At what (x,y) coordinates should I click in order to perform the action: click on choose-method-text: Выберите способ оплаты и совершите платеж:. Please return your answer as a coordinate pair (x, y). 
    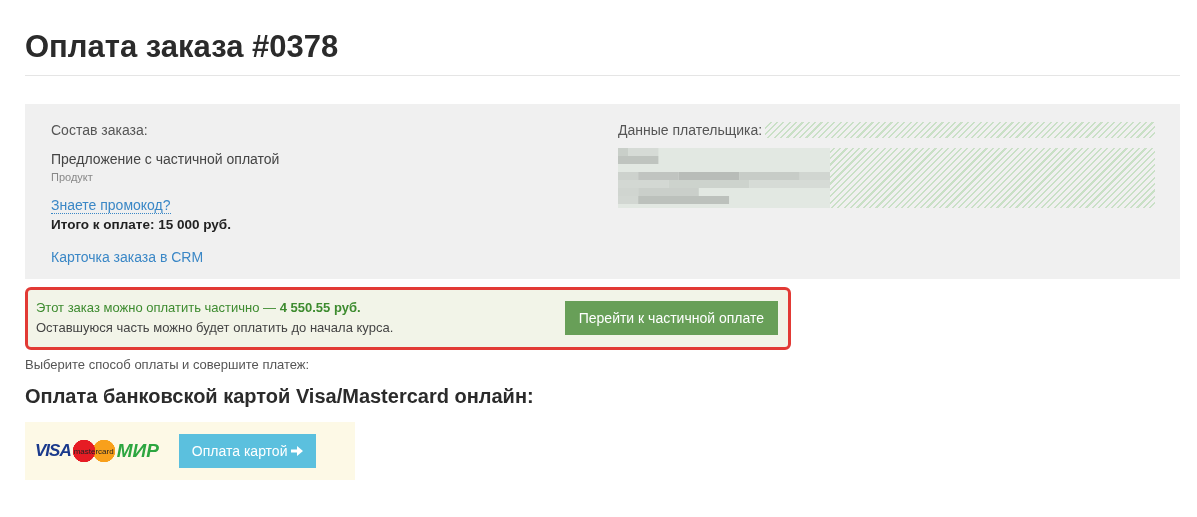
    Looking at the image, I should click on (168, 365).